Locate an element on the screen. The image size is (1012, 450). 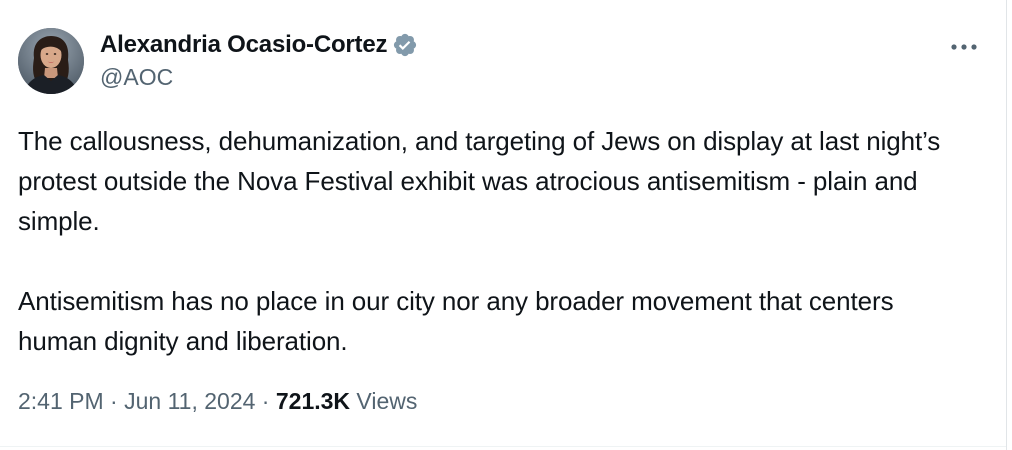
author-avatar is located at coordinates (51, 61).